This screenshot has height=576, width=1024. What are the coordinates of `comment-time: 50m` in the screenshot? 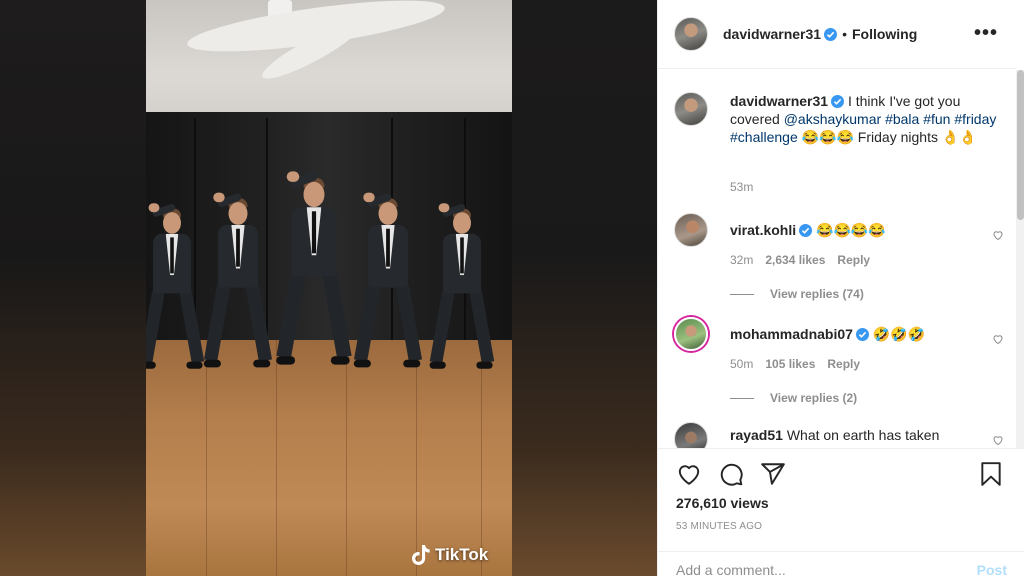 It's located at (741, 364).